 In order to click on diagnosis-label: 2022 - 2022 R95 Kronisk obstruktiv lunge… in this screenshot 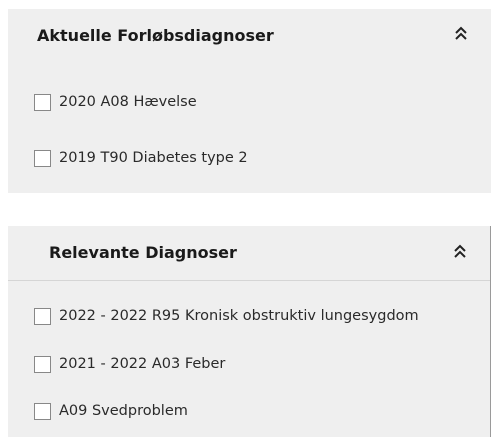, I will do `click(239, 316)`.